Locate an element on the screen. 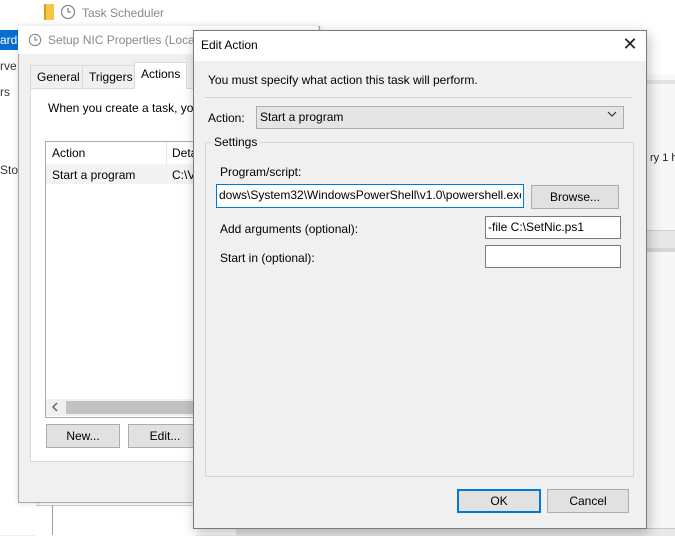  action-dropdown-value: Start a program is located at coordinates (301, 117).